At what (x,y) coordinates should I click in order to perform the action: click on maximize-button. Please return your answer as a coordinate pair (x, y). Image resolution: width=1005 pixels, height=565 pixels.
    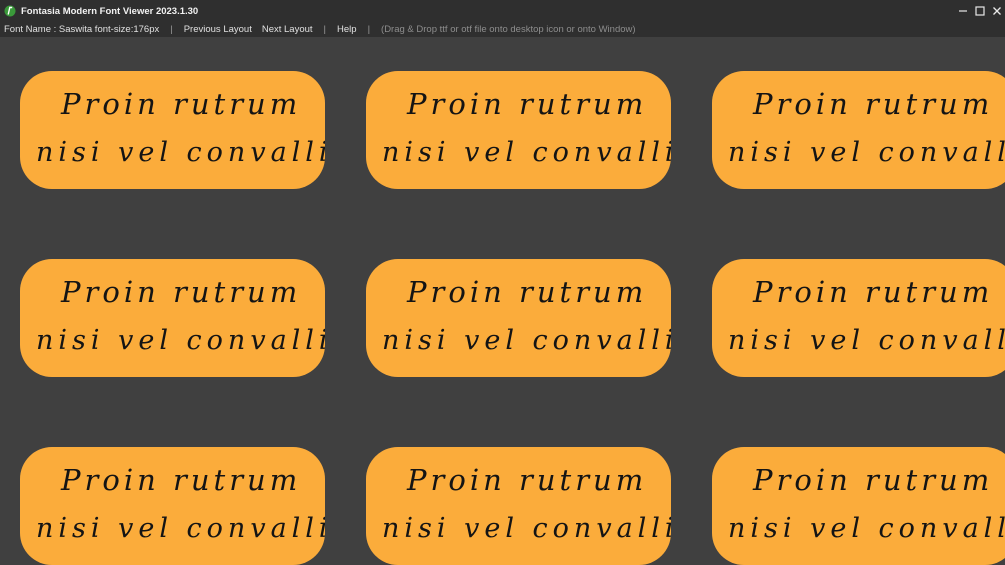
    Looking at the image, I should click on (979, 11).